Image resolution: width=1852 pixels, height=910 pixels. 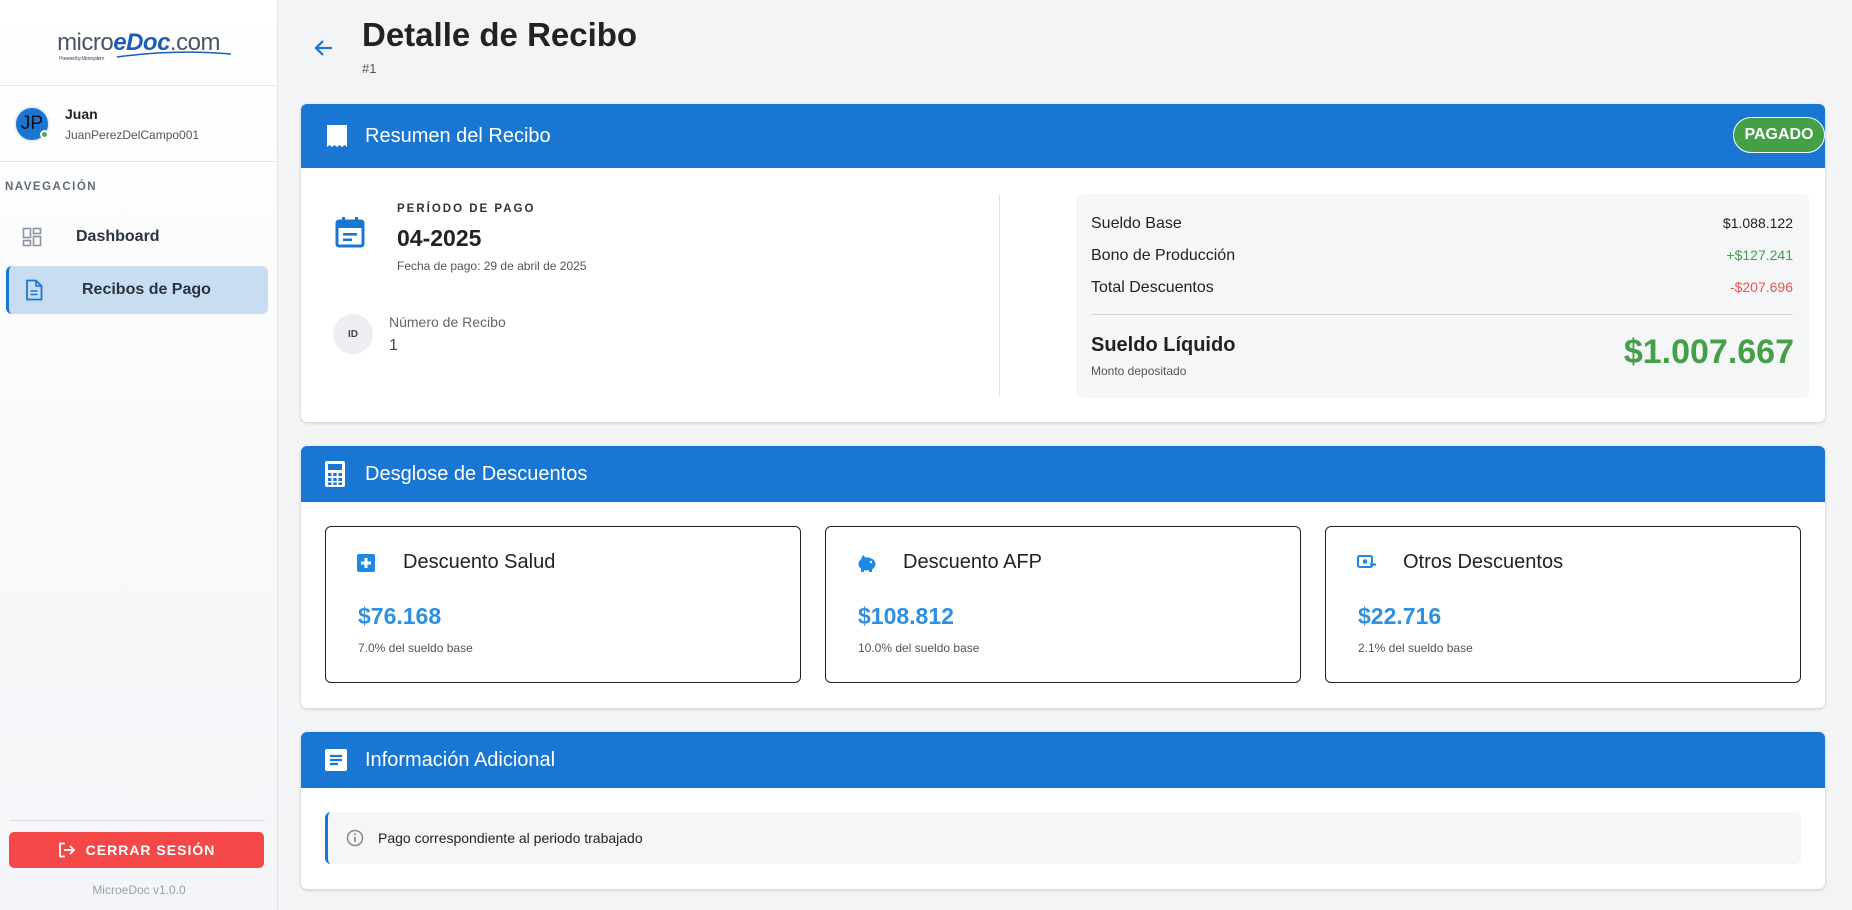 I want to click on row-amount: $1.088.122, so click(x=1757, y=223).